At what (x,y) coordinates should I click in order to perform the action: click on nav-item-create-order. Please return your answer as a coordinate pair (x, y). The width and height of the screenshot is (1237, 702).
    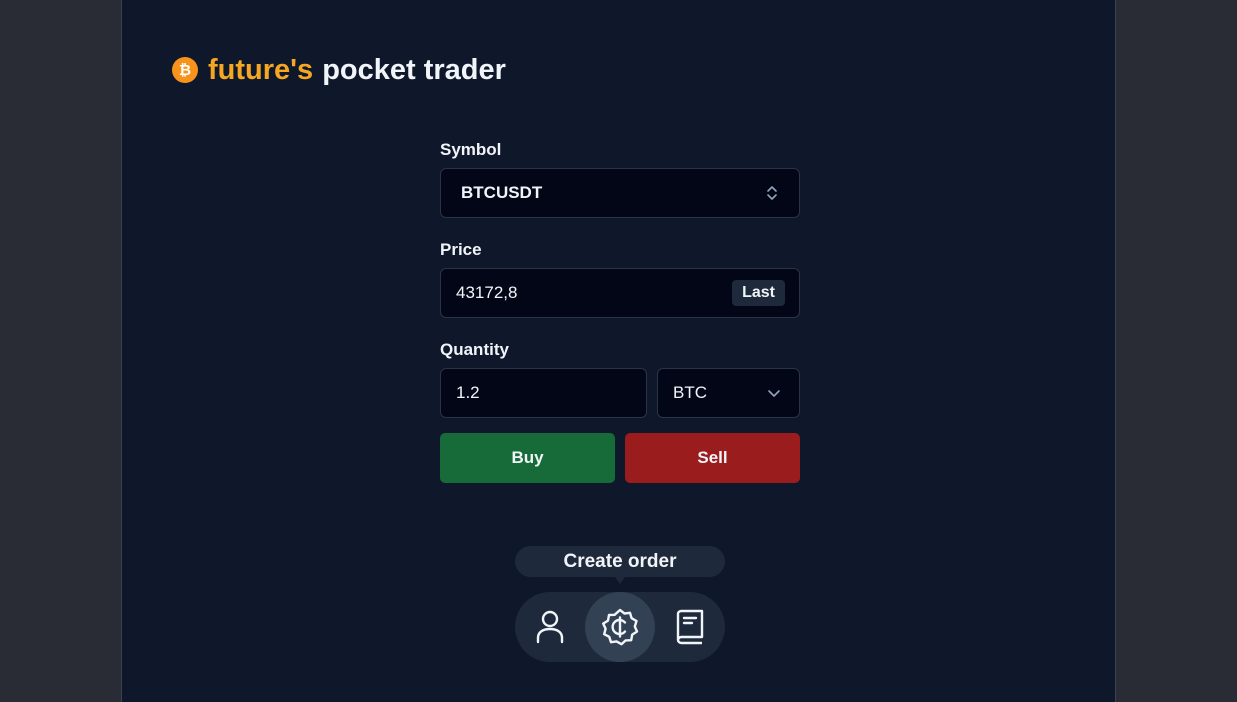
    Looking at the image, I should click on (620, 627).